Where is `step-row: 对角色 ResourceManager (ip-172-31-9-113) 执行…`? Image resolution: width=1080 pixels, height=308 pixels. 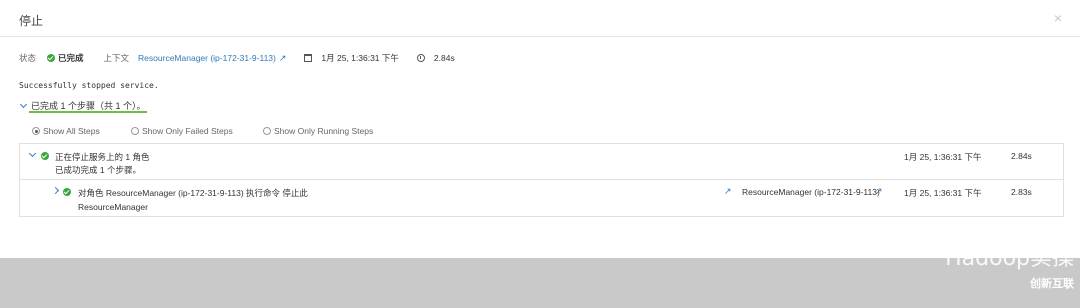 step-row: 对角色 ResourceManager (ip-172-31-9-113) 执行… is located at coordinates (541, 198).